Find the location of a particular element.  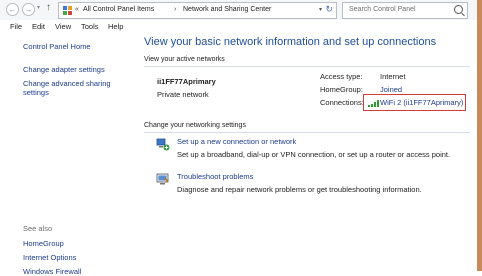

up-button: ↑ is located at coordinates (48, 7).